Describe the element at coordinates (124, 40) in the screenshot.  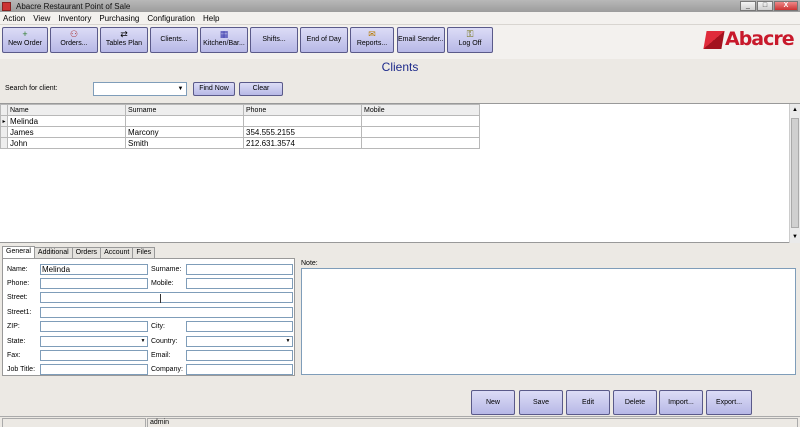
I see `tables-plan-button: ⇄ Tables Plan` at that location.